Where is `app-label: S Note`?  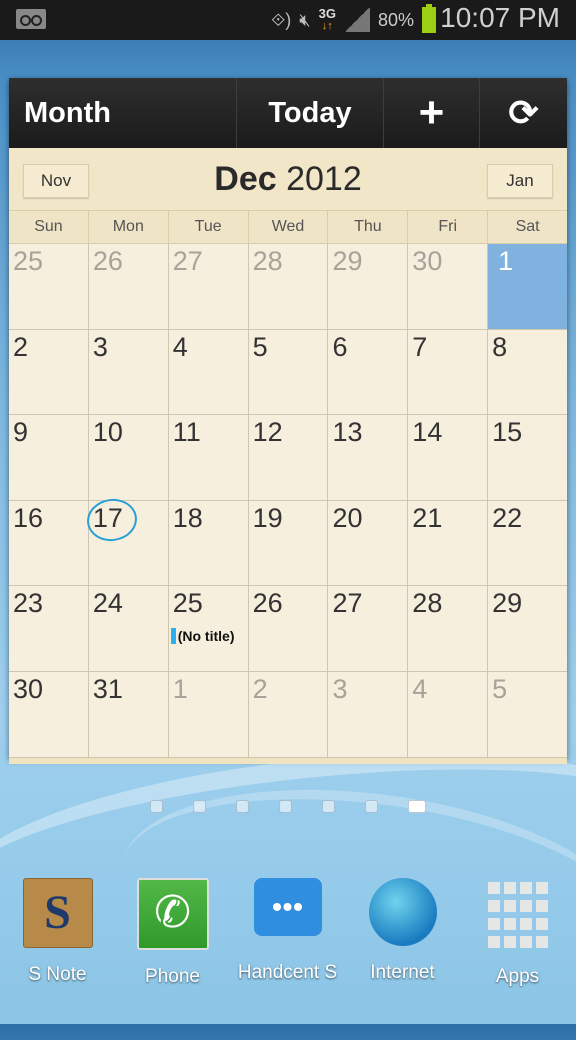 app-label: S Note is located at coordinates (57, 974).